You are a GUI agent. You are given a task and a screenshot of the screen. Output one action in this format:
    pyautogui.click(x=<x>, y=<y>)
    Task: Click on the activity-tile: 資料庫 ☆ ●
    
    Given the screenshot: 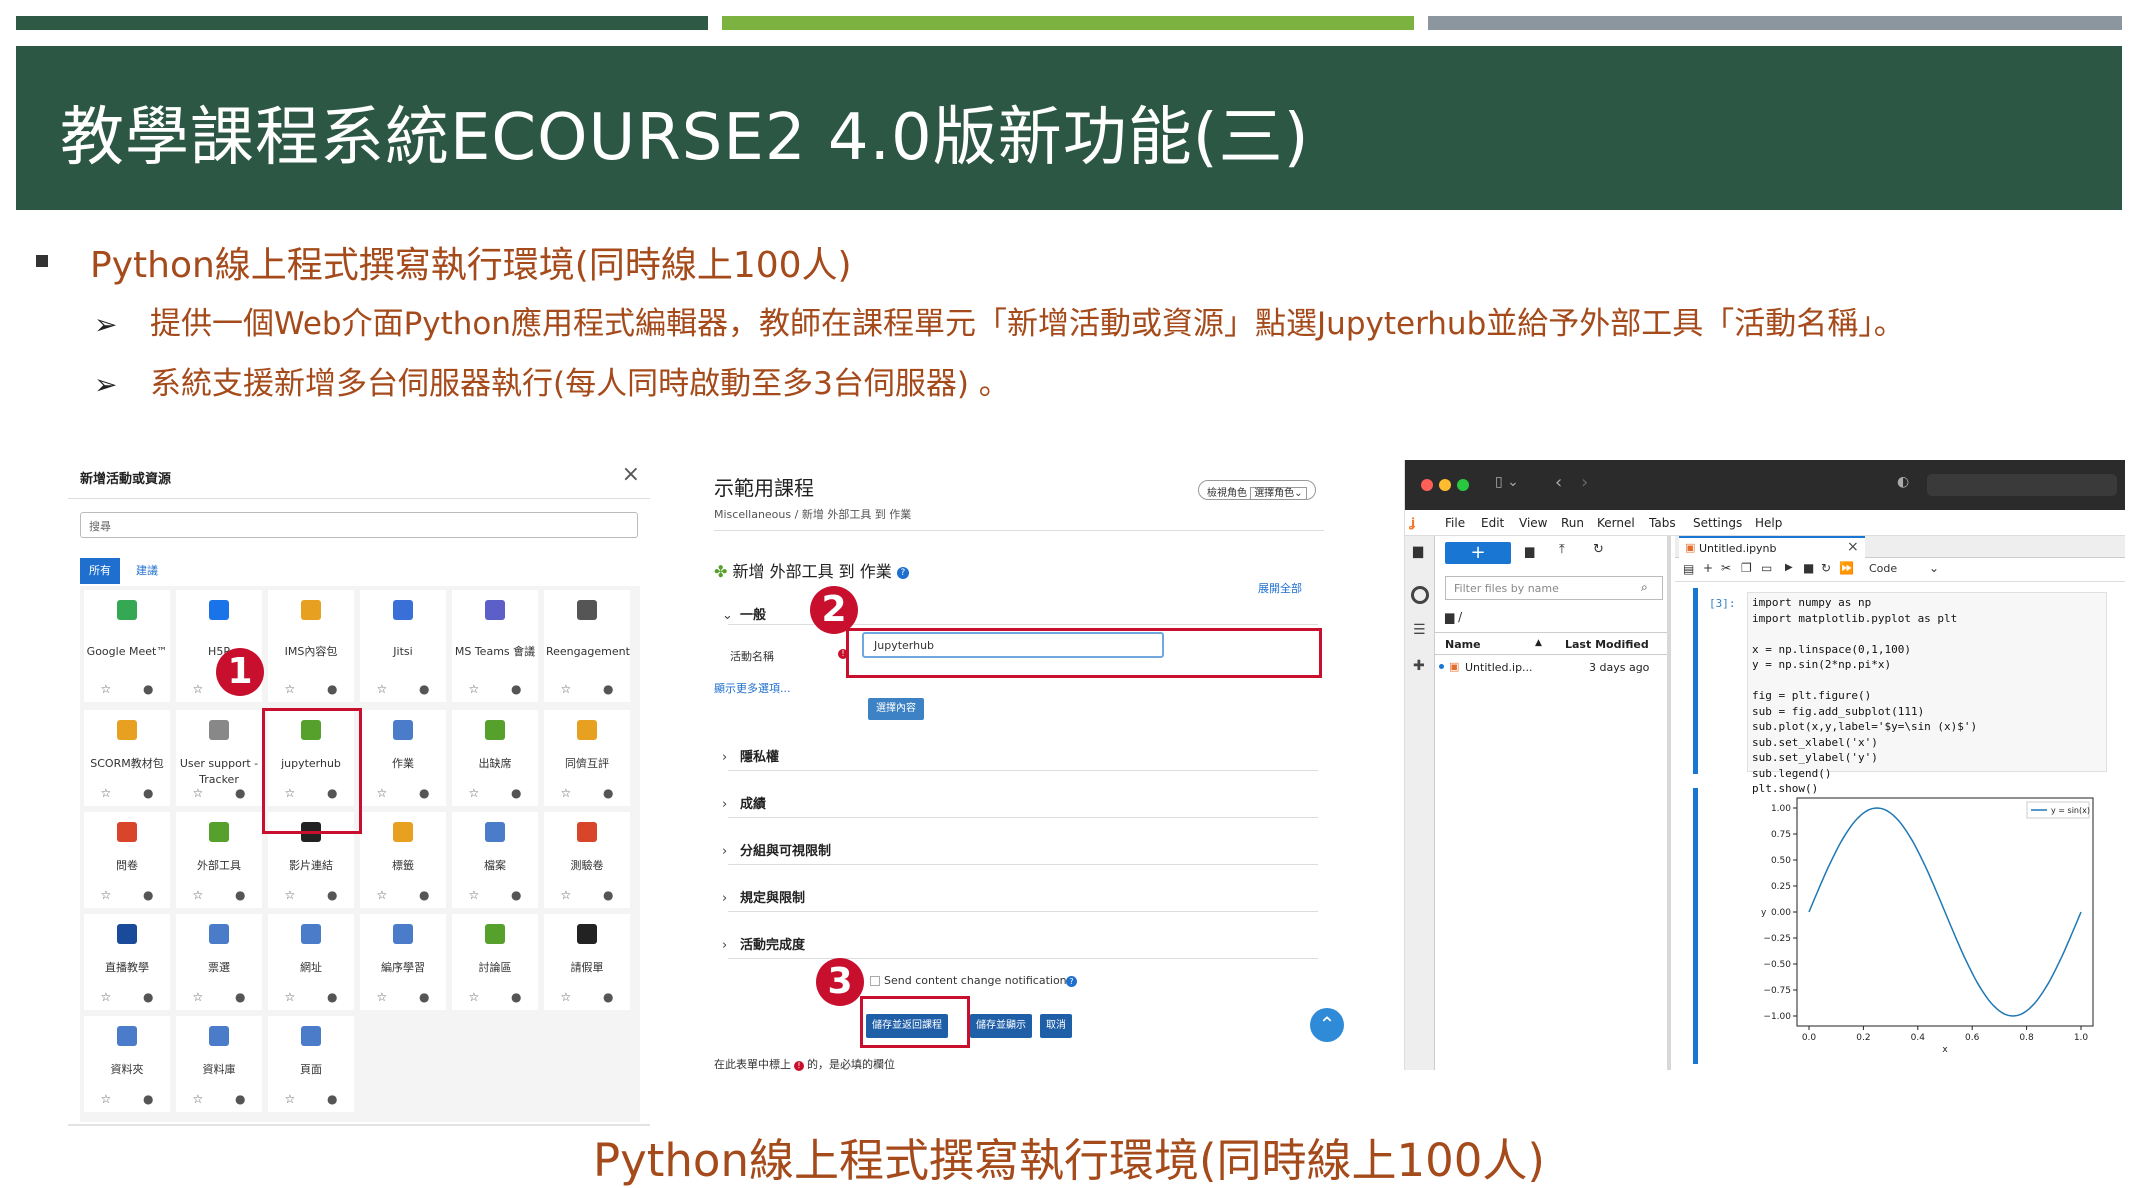 What is the action you would take?
    pyautogui.click(x=219, y=1064)
    